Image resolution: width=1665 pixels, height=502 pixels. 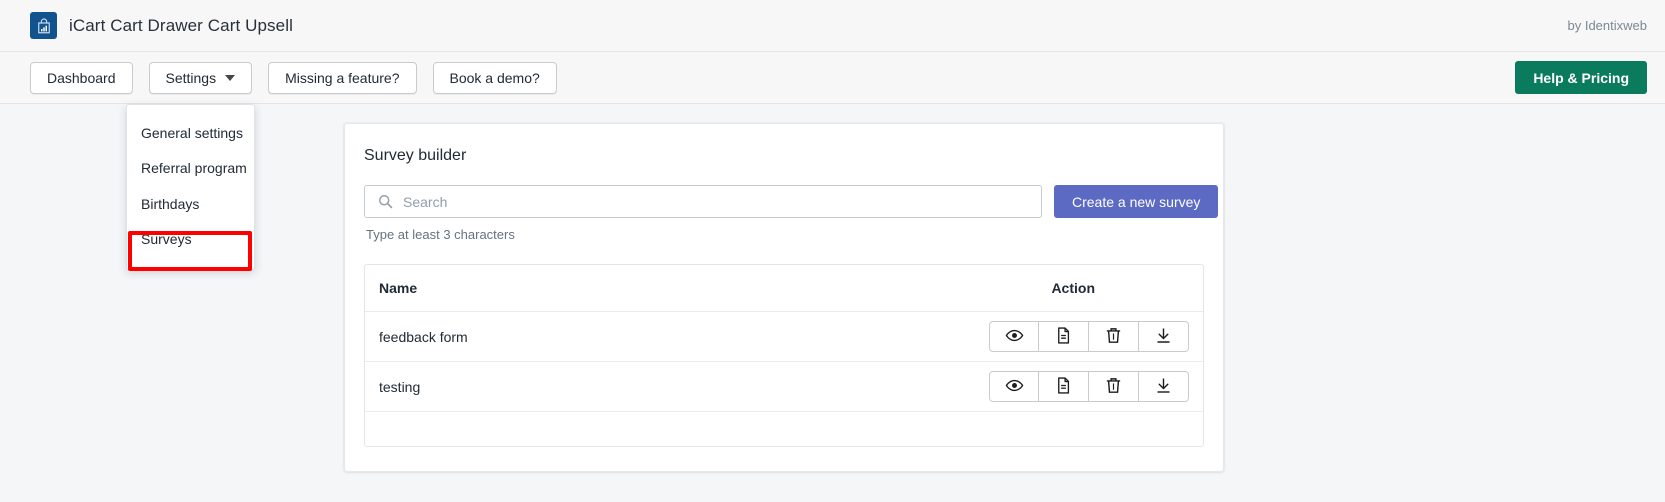 I want to click on settings-button: Settings, so click(x=200, y=77).